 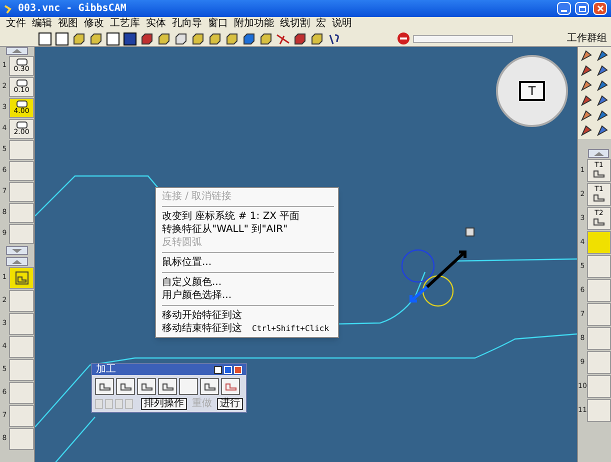 What do you see at coordinates (342, 24) in the screenshot?
I see `menu-item: 说明` at bounding box center [342, 24].